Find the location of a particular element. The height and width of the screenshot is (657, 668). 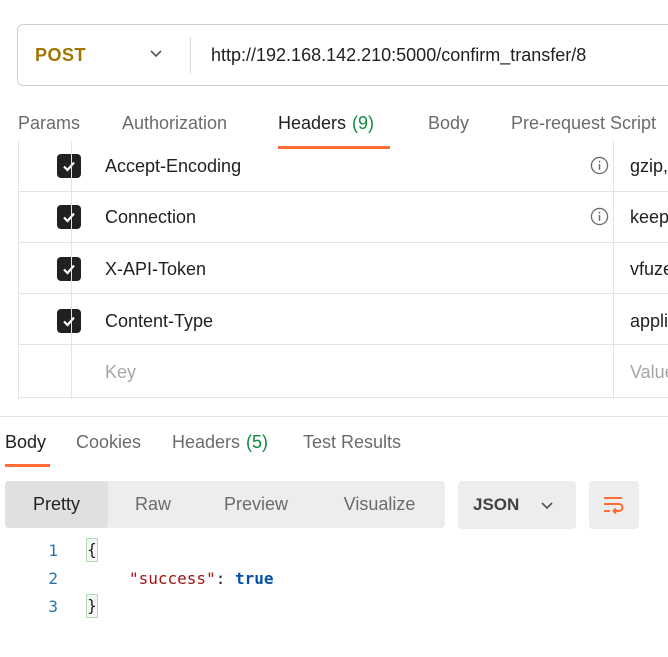

format-select: JSON is located at coordinates (517, 505).